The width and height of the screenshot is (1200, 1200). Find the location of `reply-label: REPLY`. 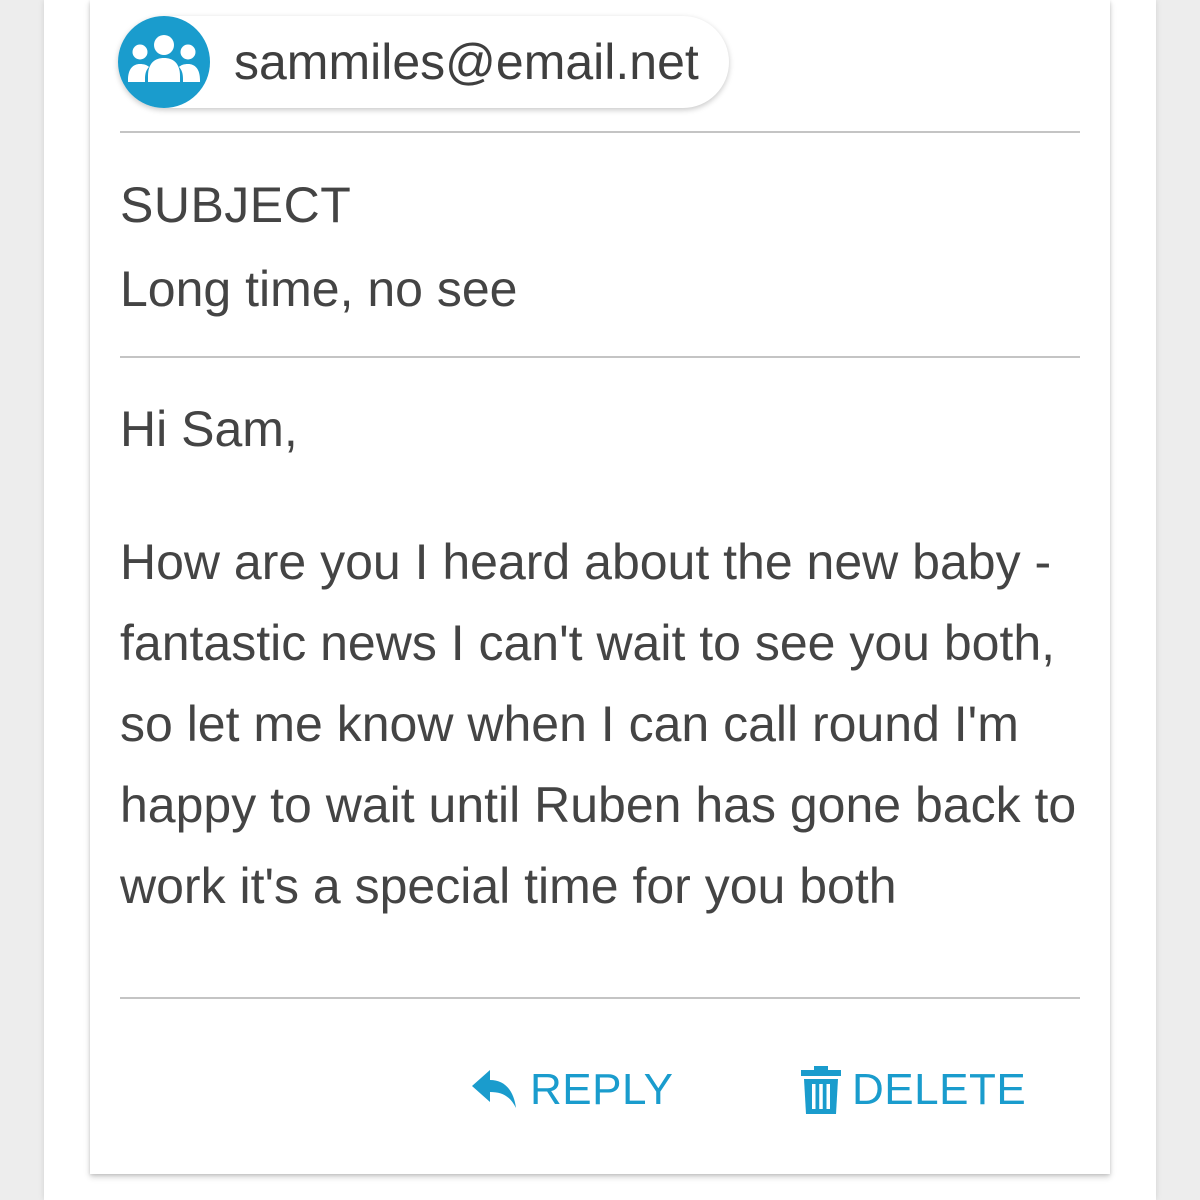

reply-label: REPLY is located at coordinates (602, 1089).